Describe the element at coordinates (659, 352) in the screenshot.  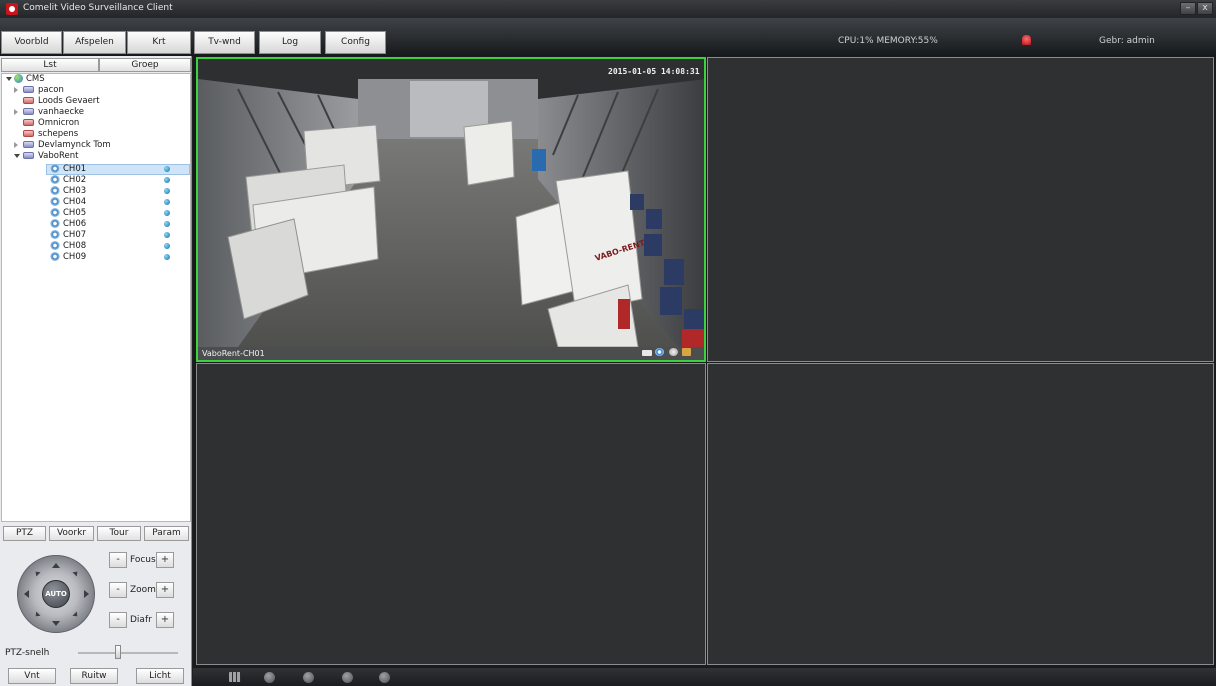
I see `live-status-icon` at that location.